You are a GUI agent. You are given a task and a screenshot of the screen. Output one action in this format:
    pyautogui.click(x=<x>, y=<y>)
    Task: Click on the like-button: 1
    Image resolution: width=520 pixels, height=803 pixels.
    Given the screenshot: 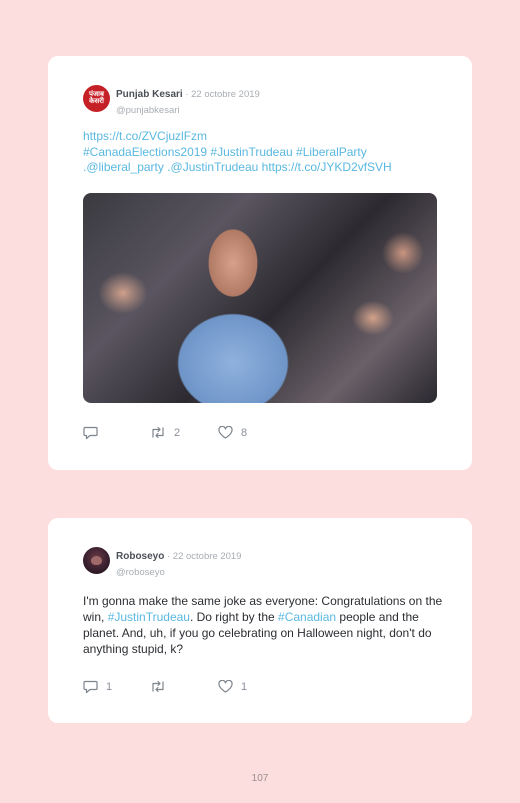 What is the action you would take?
    pyautogui.click(x=233, y=686)
    